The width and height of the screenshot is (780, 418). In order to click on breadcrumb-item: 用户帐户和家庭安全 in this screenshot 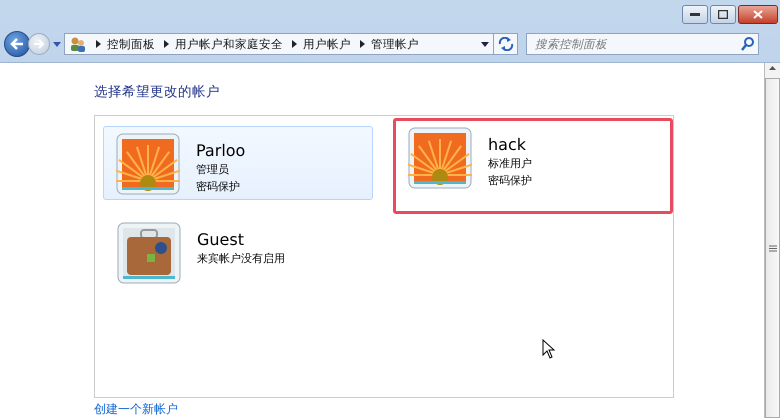, I will do `click(229, 44)`.